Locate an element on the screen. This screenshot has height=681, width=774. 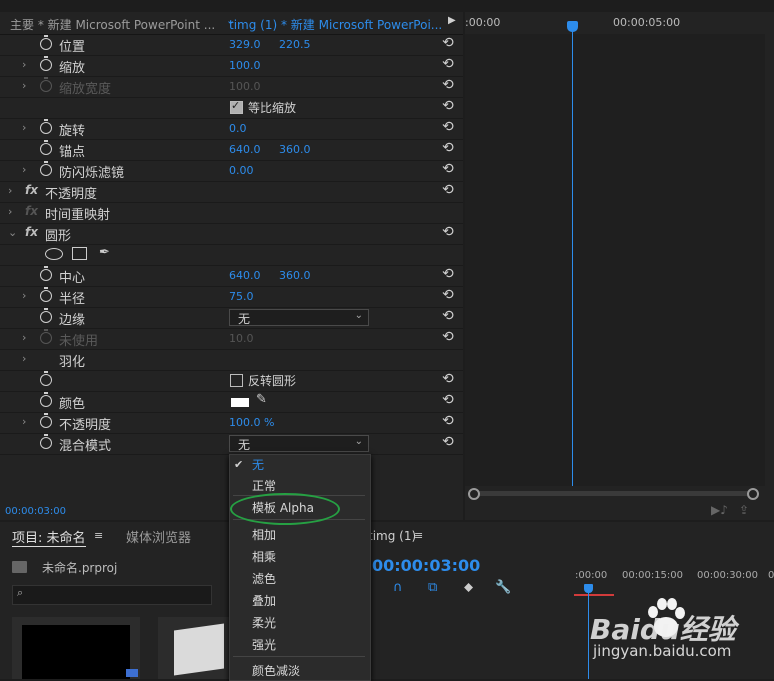
edge-select: 无 ⌄ is located at coordinates (299, 317).